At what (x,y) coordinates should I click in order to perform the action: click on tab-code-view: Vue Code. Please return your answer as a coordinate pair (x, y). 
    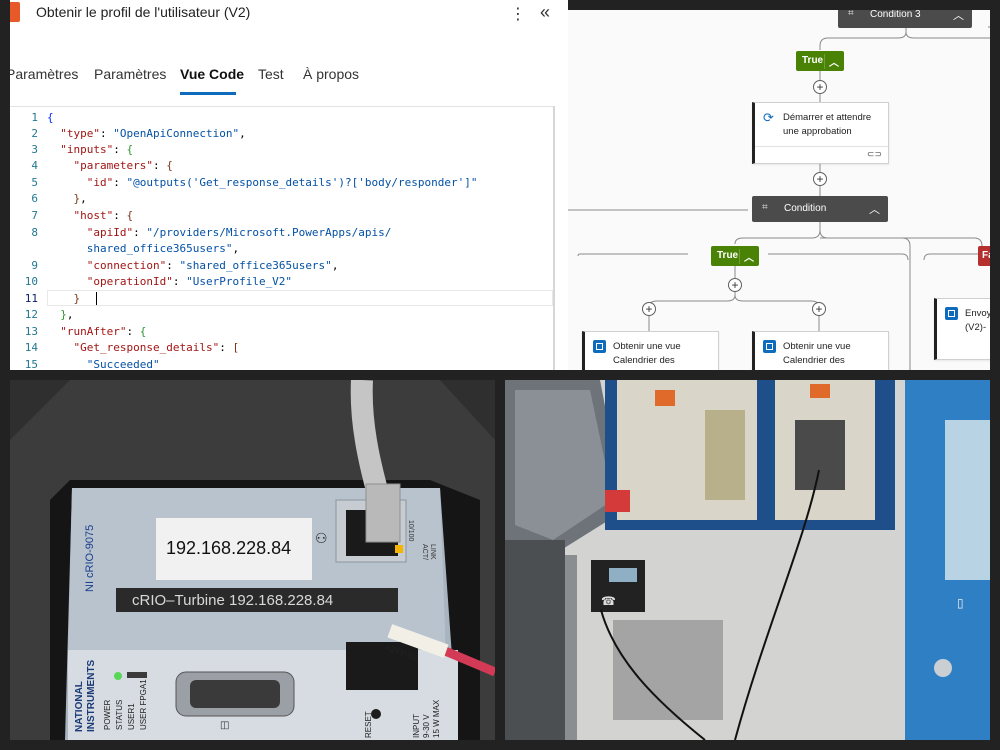
    Looking at the image, I should click on (212, 74).